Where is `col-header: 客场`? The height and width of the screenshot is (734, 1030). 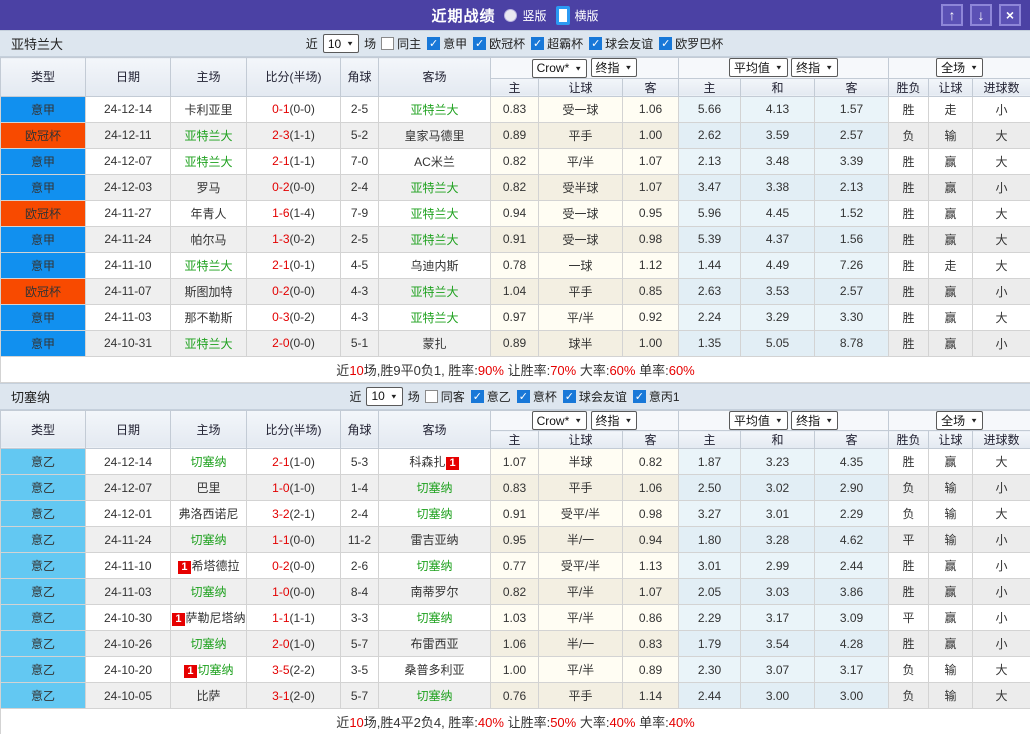
col-header: 客场 is located at coordinates (434, 429).